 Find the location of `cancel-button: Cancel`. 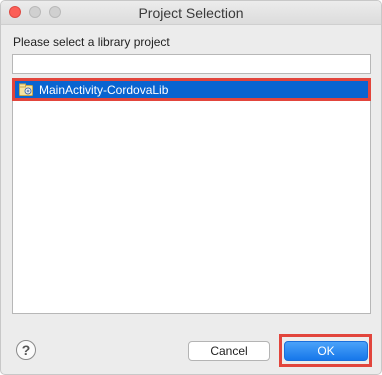

cancel-button: Cancel is located at coordinates (229, 351).